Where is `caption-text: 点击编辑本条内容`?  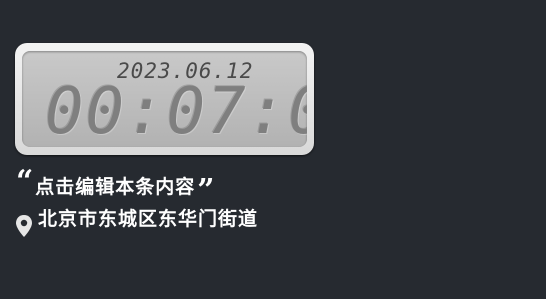 caption-text: 点击编辑本条内容 is located at coordinates (115, 185).